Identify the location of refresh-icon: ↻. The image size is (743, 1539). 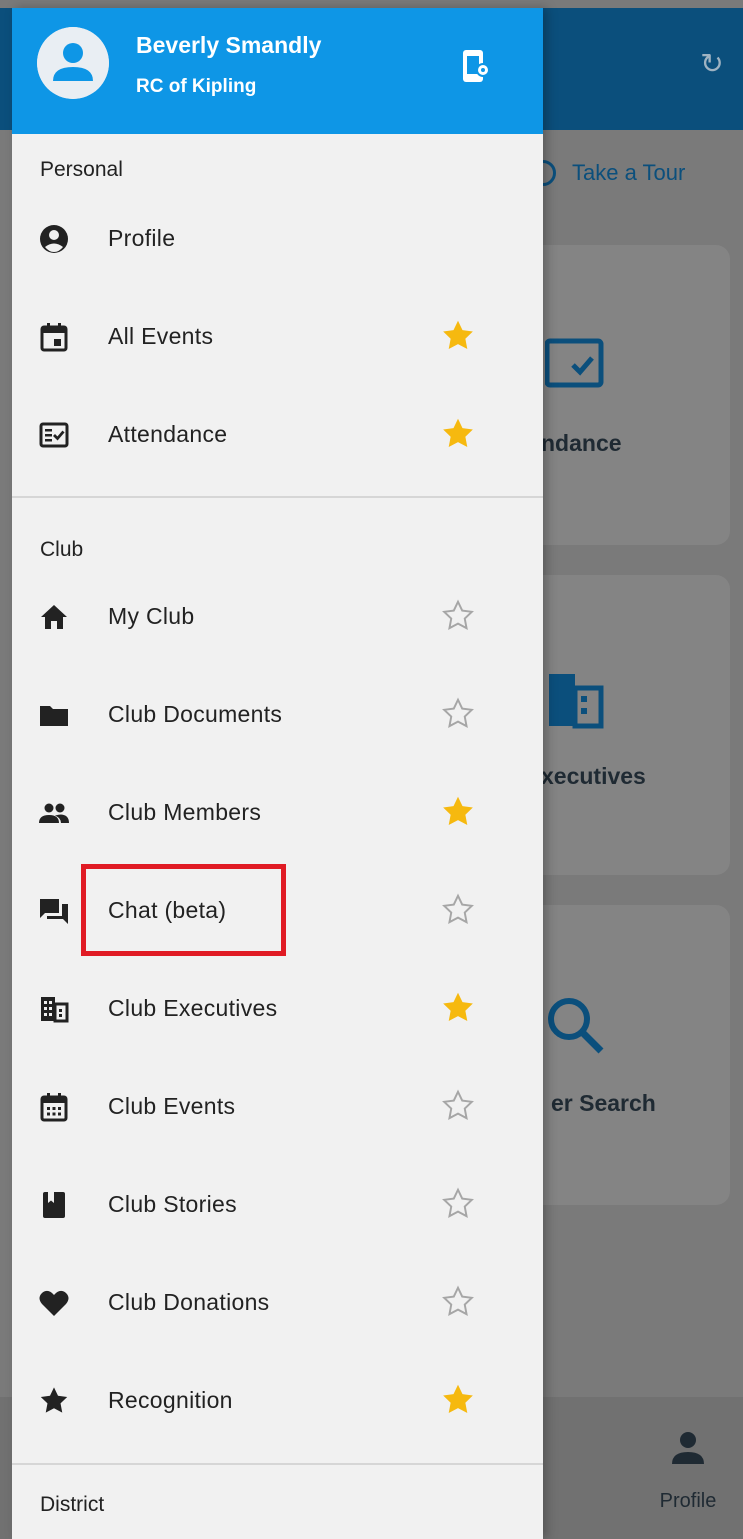
(712, 63).